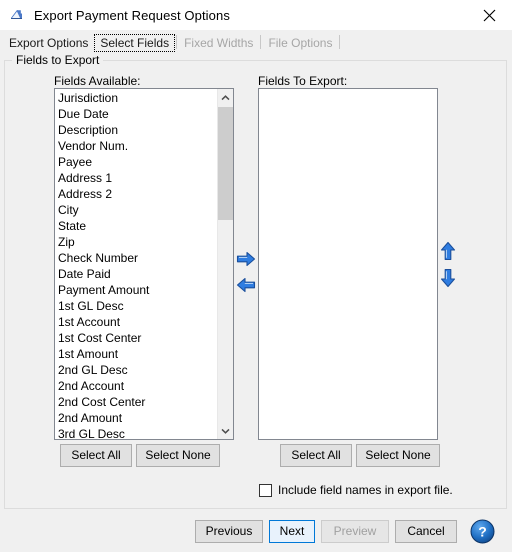 The height and width of the screenshot is (552, 512). I want to click on arrow-down-icon, so click(448, 278).